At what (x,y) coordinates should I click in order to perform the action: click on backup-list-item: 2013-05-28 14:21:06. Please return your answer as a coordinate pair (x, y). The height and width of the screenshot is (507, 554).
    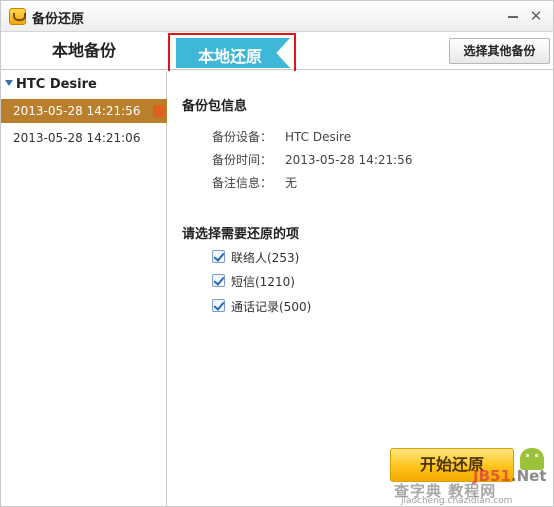
    Looking at the image, I should click on (84, 138).